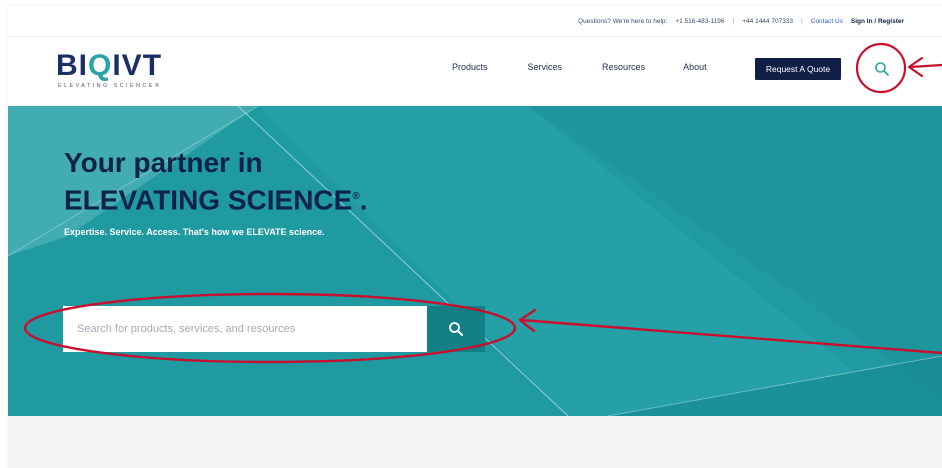 This screenshot has width=942, height=468. What do you see at coordinates (545, 67) in the screenshot?
I see `nav-item-services: Services` at bounding box center [545, 67].